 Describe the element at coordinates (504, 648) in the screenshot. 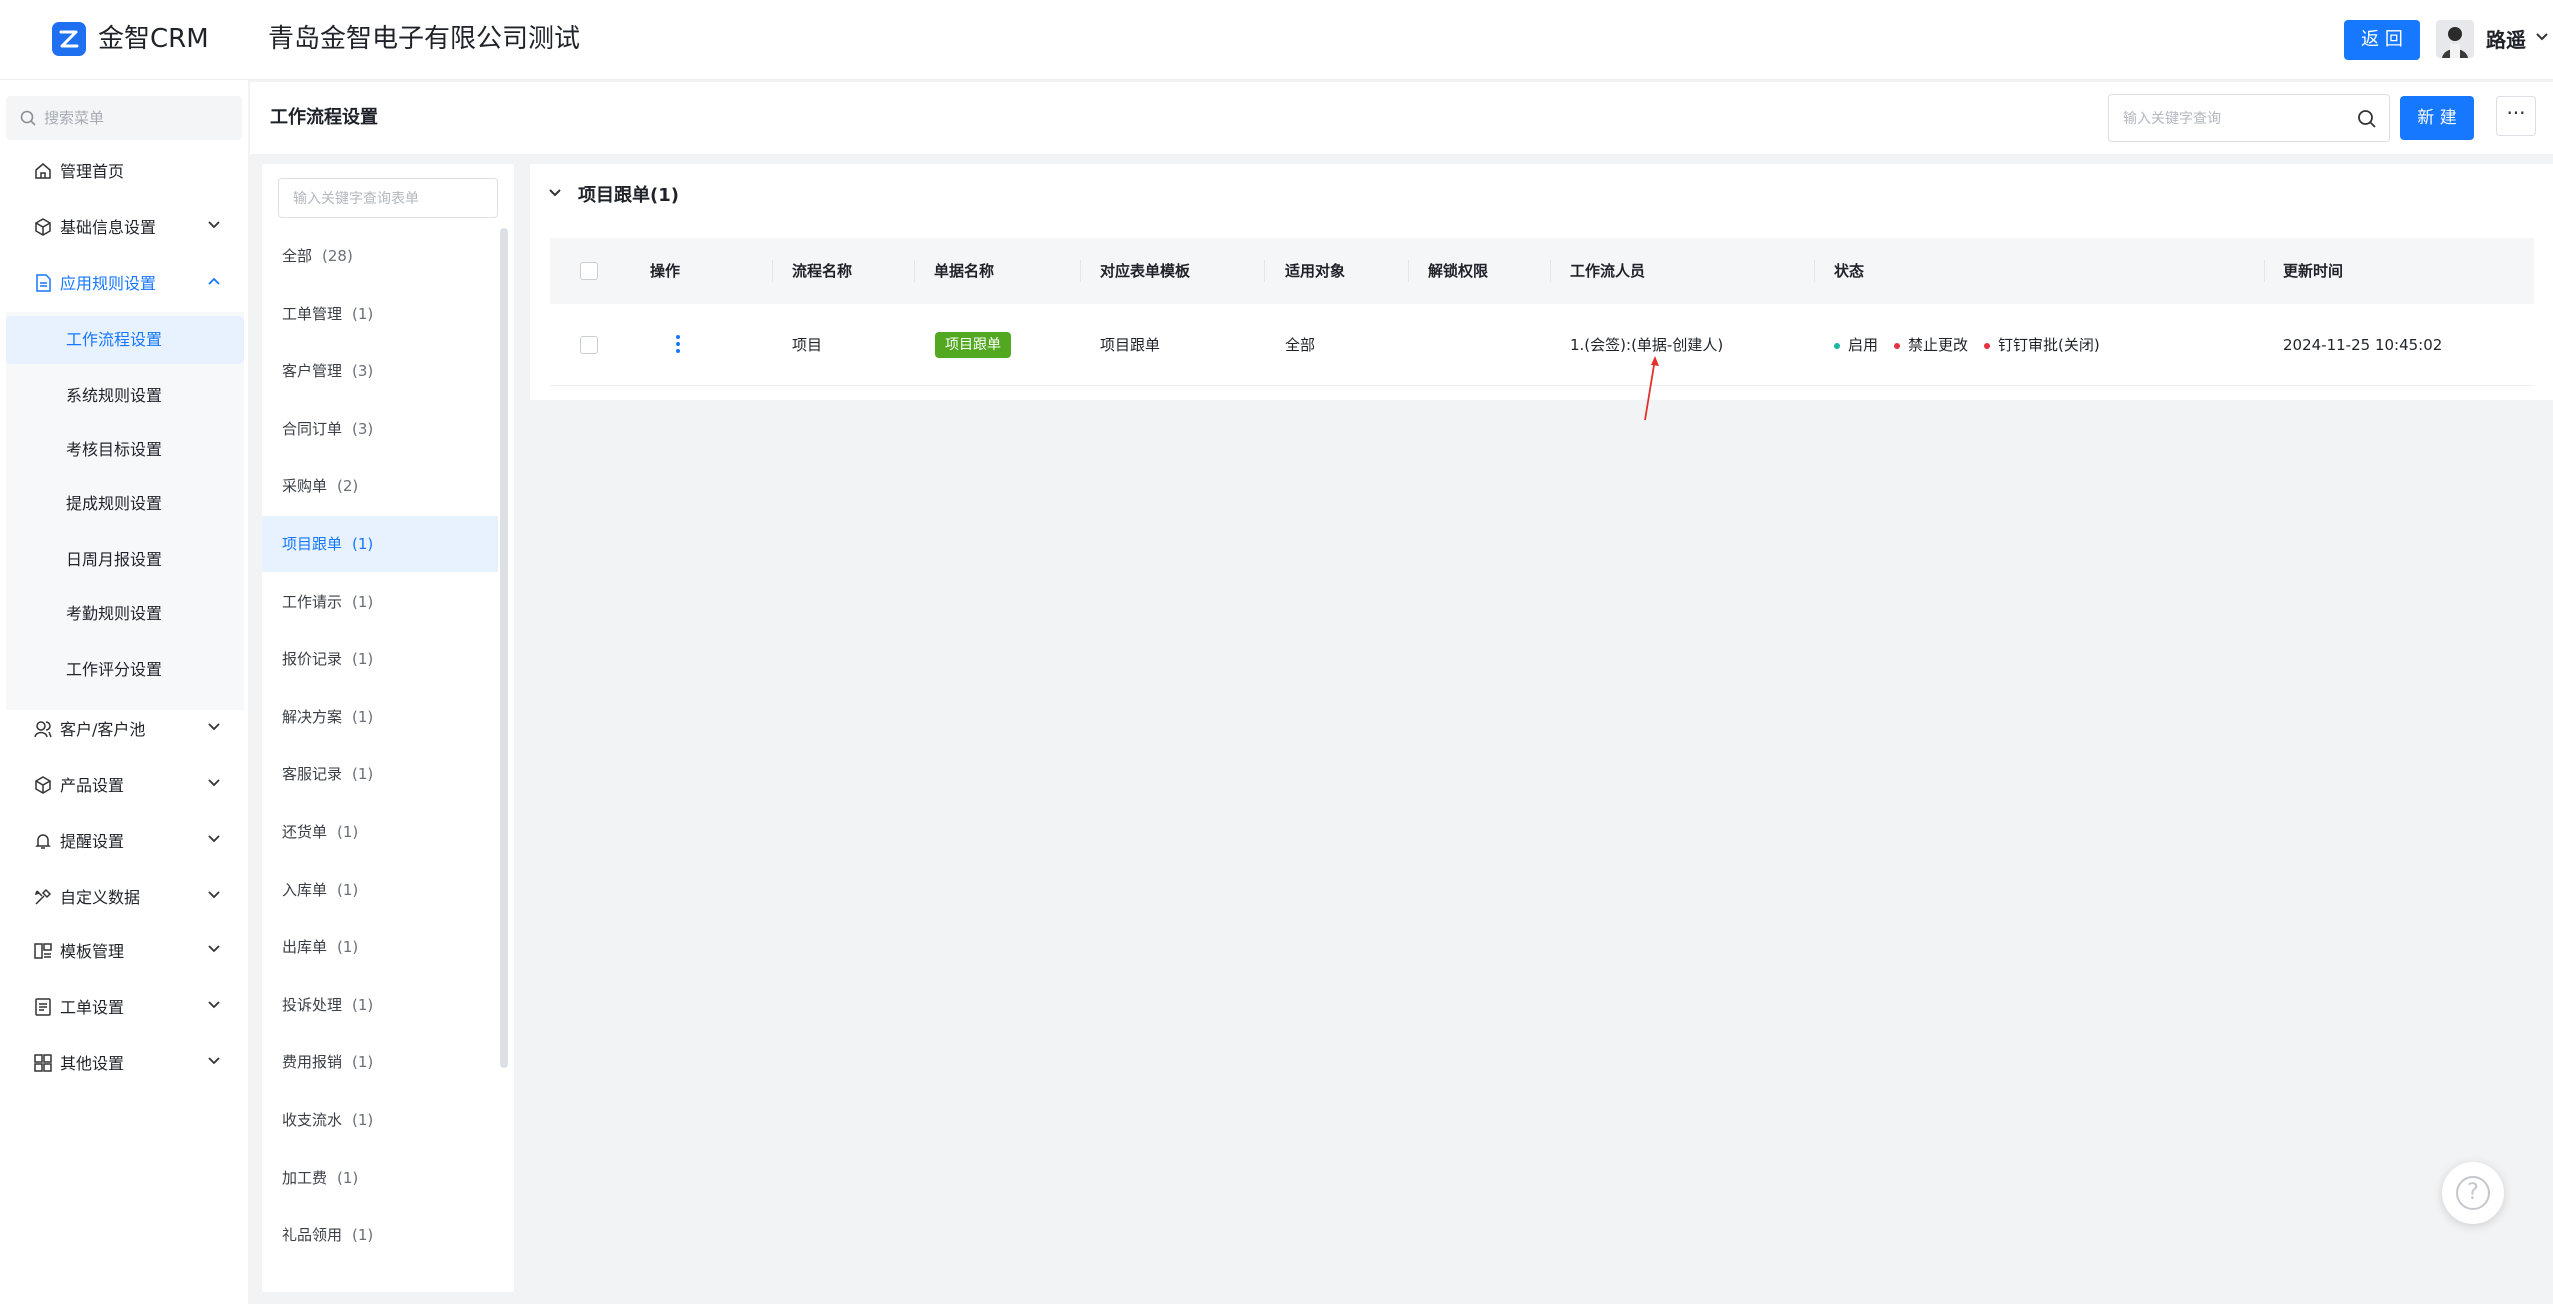

I see `scrollbar` at that location.